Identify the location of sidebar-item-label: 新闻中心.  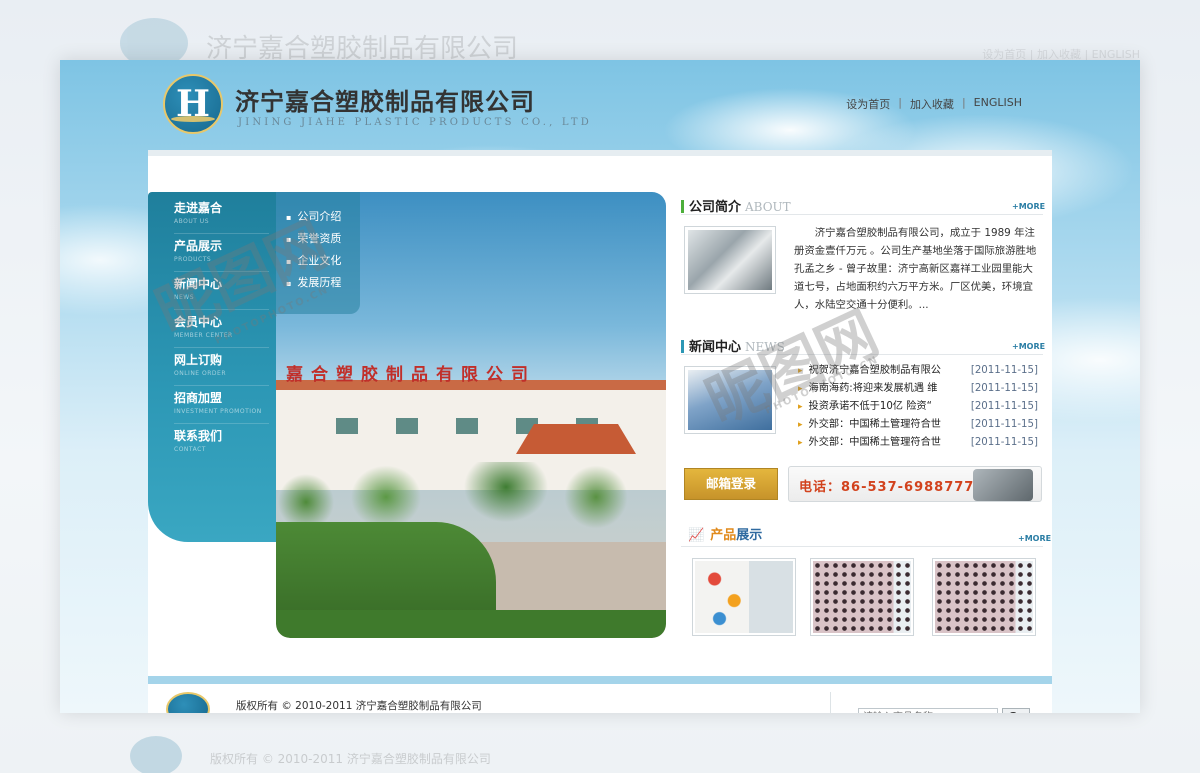
(198, 284).